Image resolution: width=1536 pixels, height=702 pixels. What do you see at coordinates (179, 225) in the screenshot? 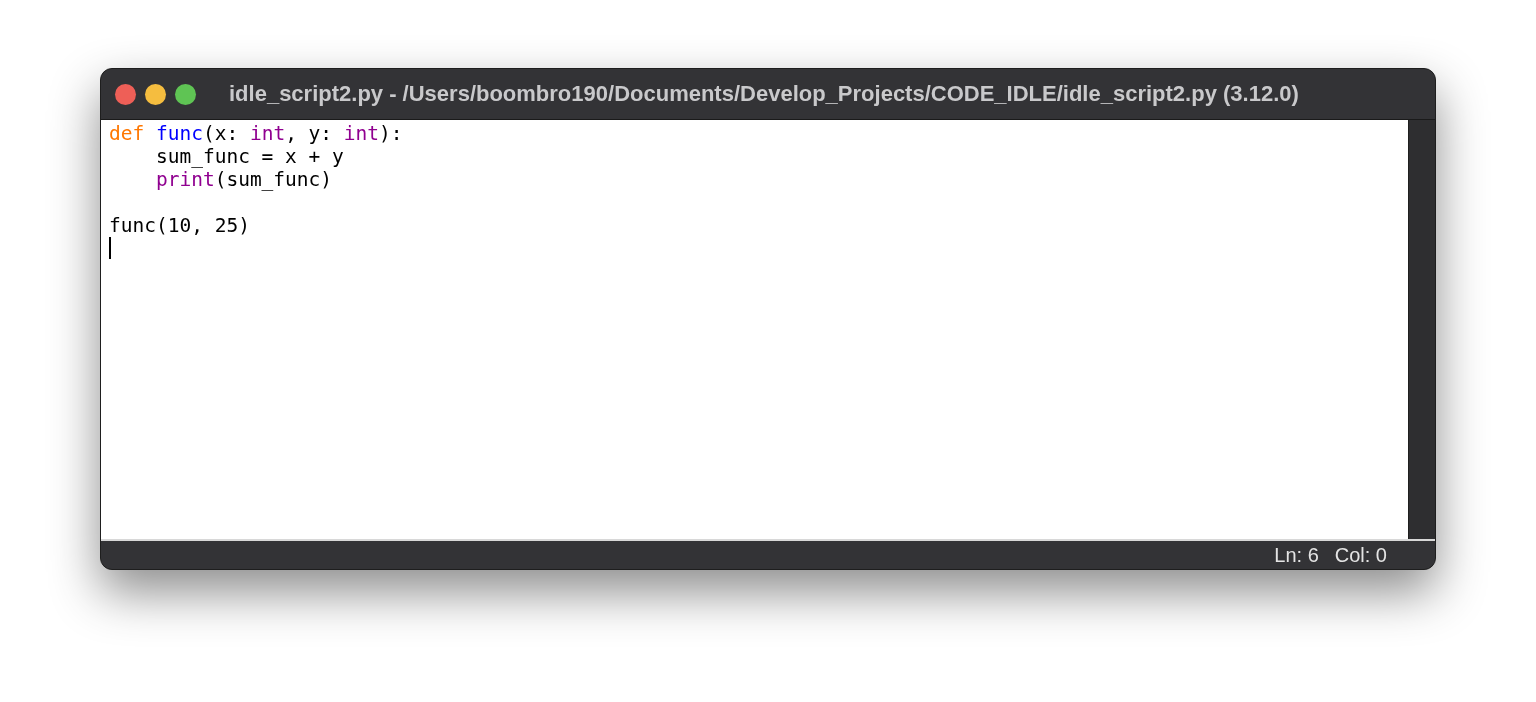
I see `code-line: func(10, 25)` at bounding box center [179, 225].